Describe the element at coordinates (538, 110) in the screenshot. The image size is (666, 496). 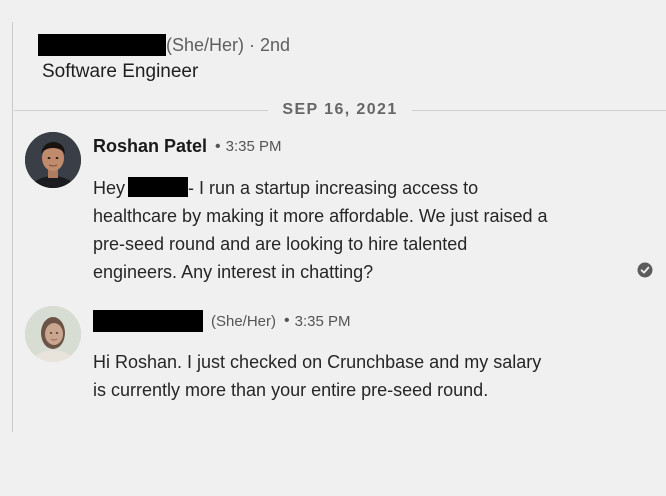
I see `date-separator-line-right` at that location.